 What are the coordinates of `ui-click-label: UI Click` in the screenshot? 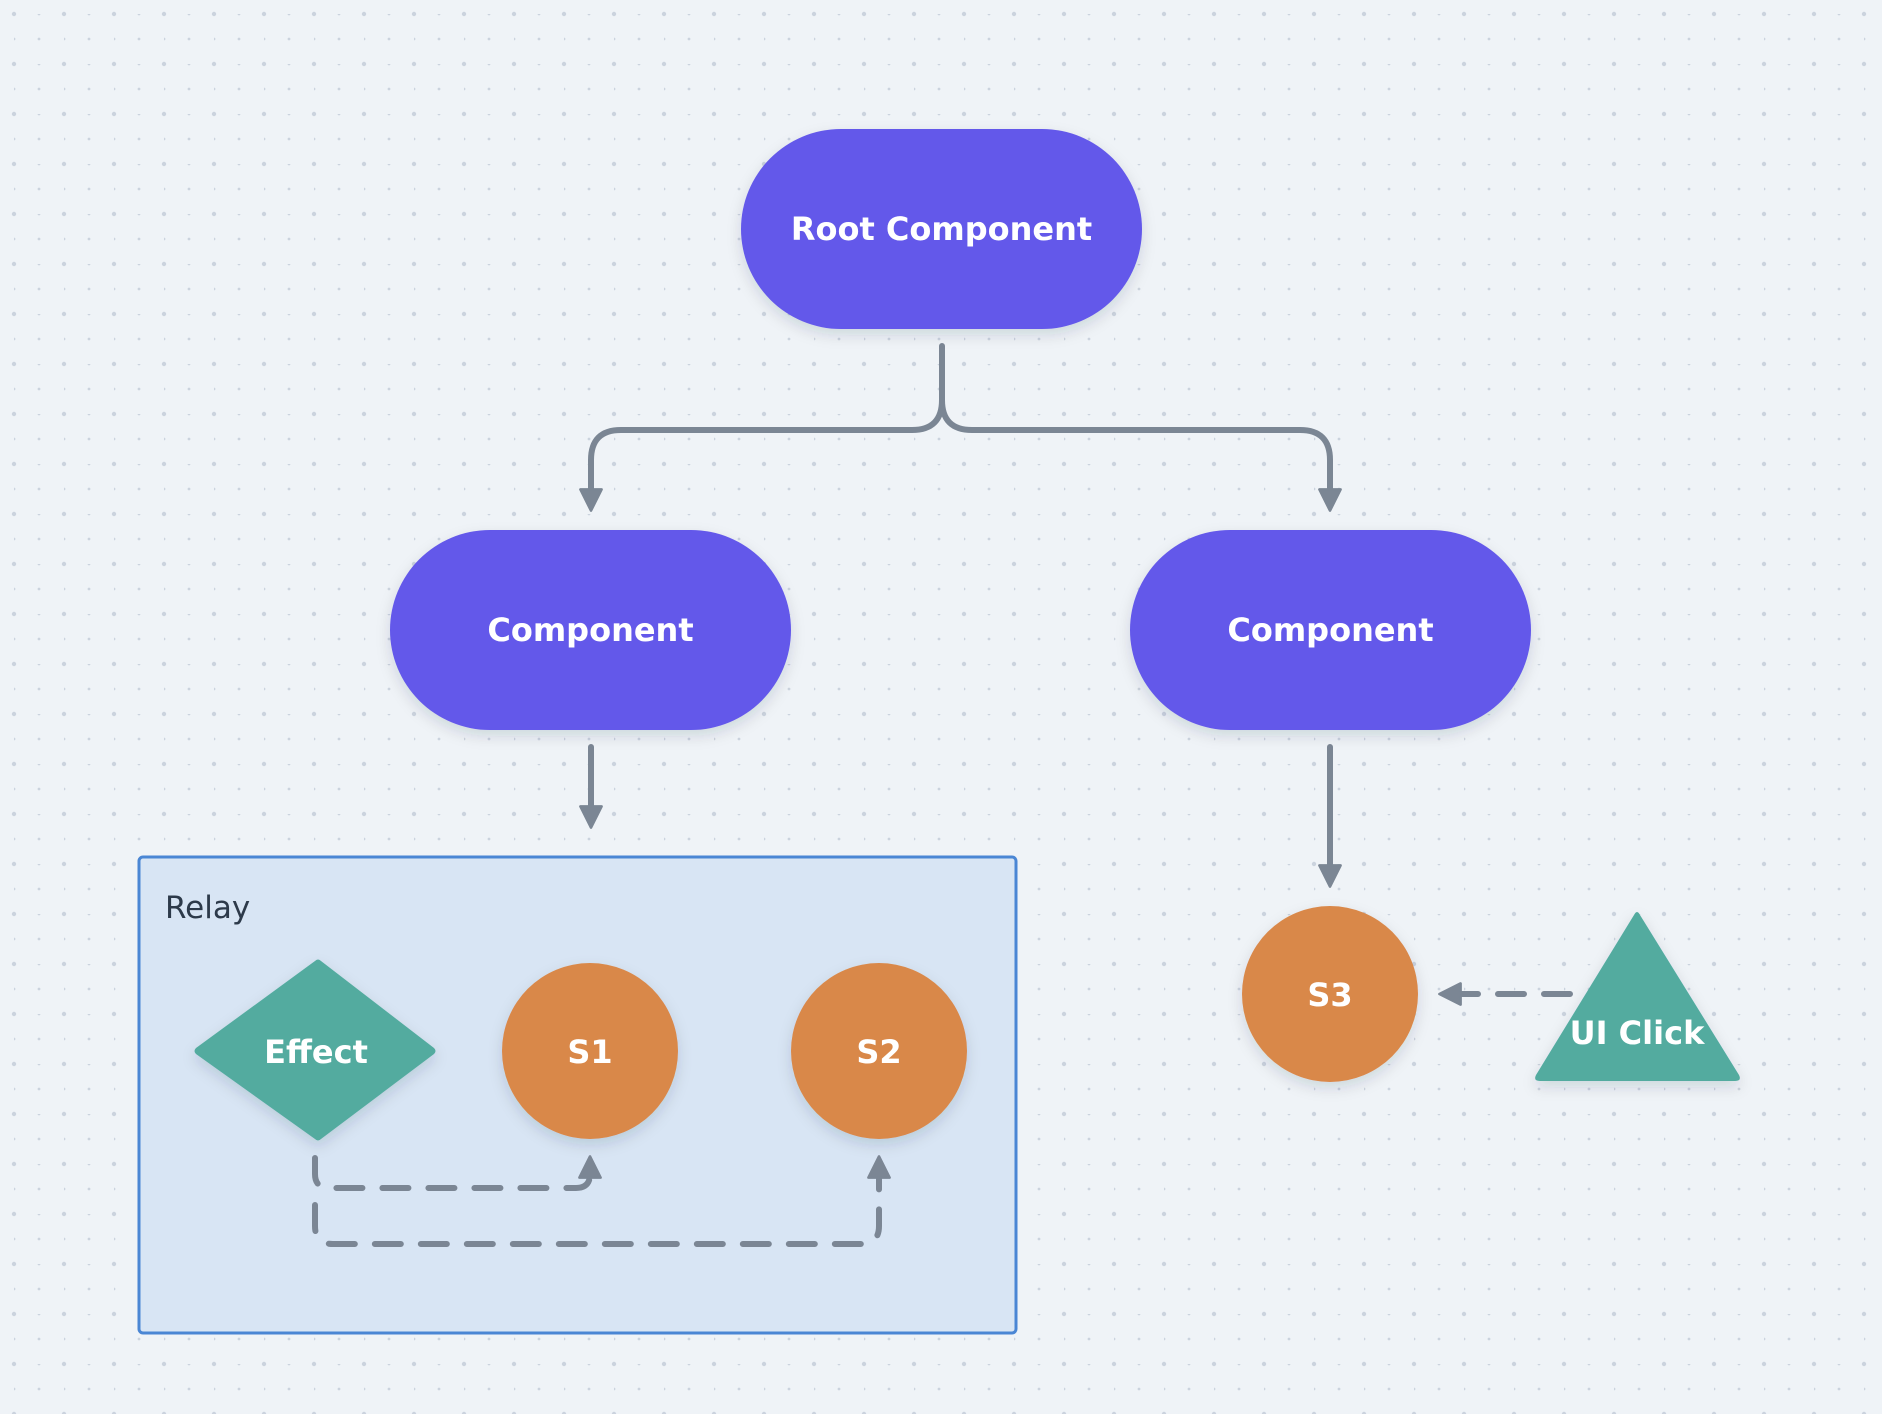 It's located at (1637, 1033).